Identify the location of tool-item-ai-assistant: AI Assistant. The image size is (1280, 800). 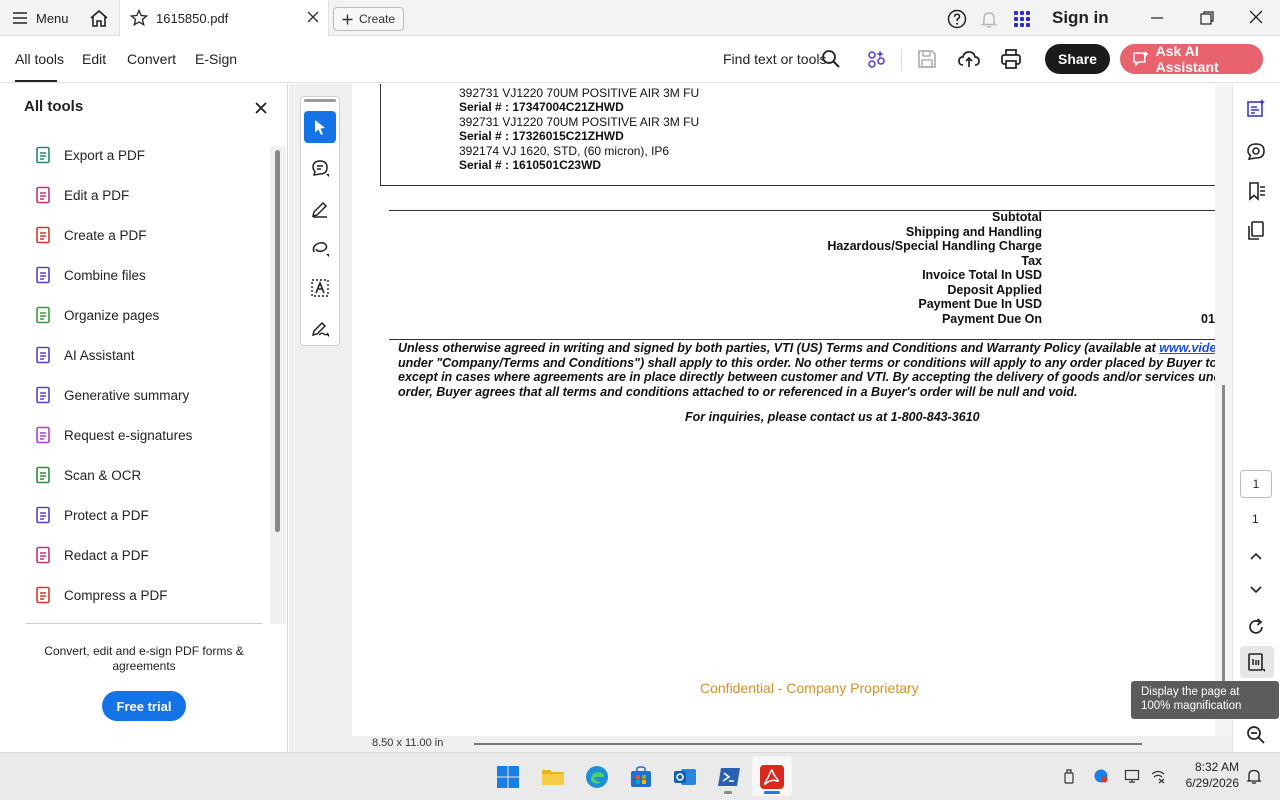
(84, 355).